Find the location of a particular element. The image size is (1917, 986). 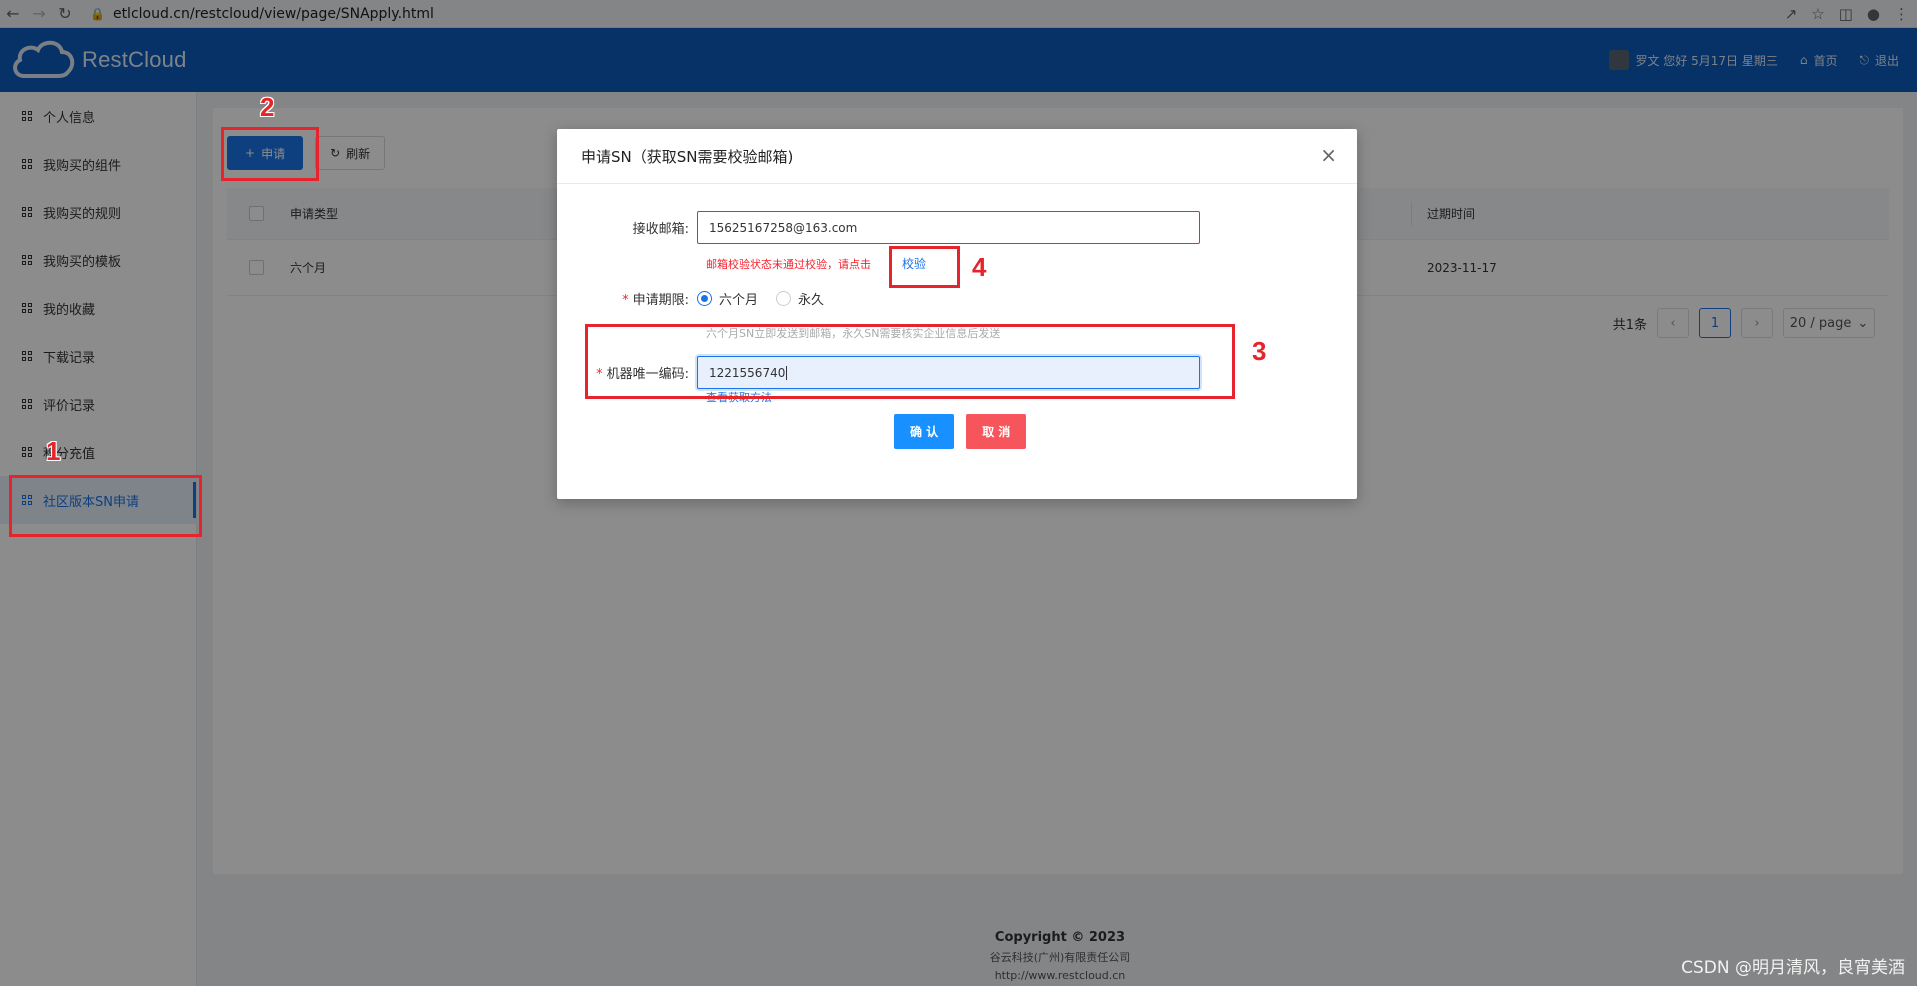

close-icon: × is located at coordinates (1328, 155).